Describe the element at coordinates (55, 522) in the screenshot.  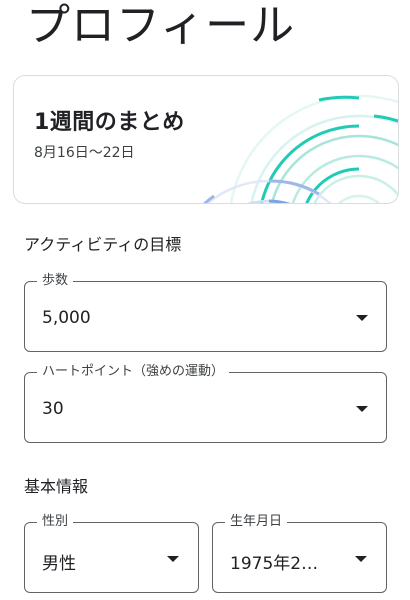
I see `gender-label: 性別` at that location.